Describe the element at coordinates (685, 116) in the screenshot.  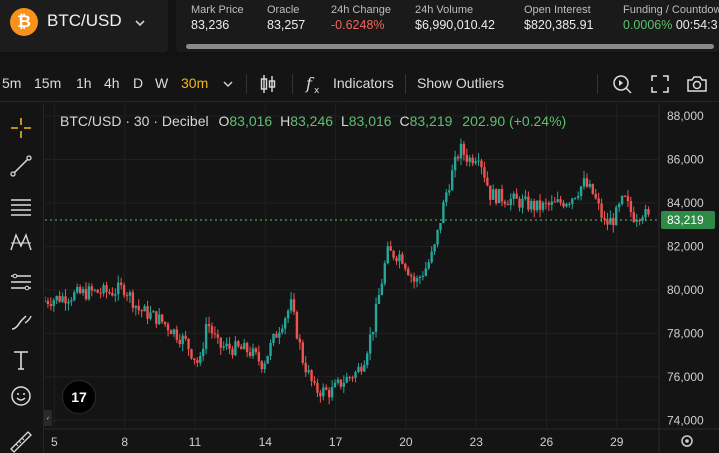
I see `y-tick-label: 88,000` at that location.